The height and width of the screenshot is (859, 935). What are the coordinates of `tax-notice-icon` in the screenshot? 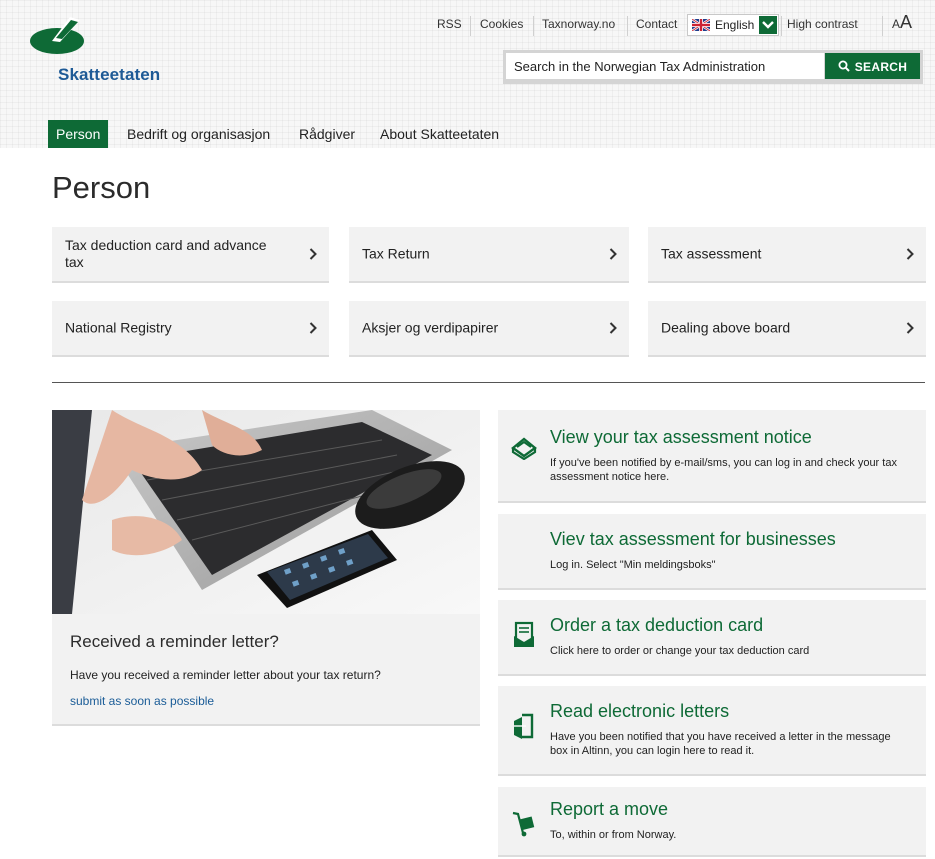 It's located at (524, 448).